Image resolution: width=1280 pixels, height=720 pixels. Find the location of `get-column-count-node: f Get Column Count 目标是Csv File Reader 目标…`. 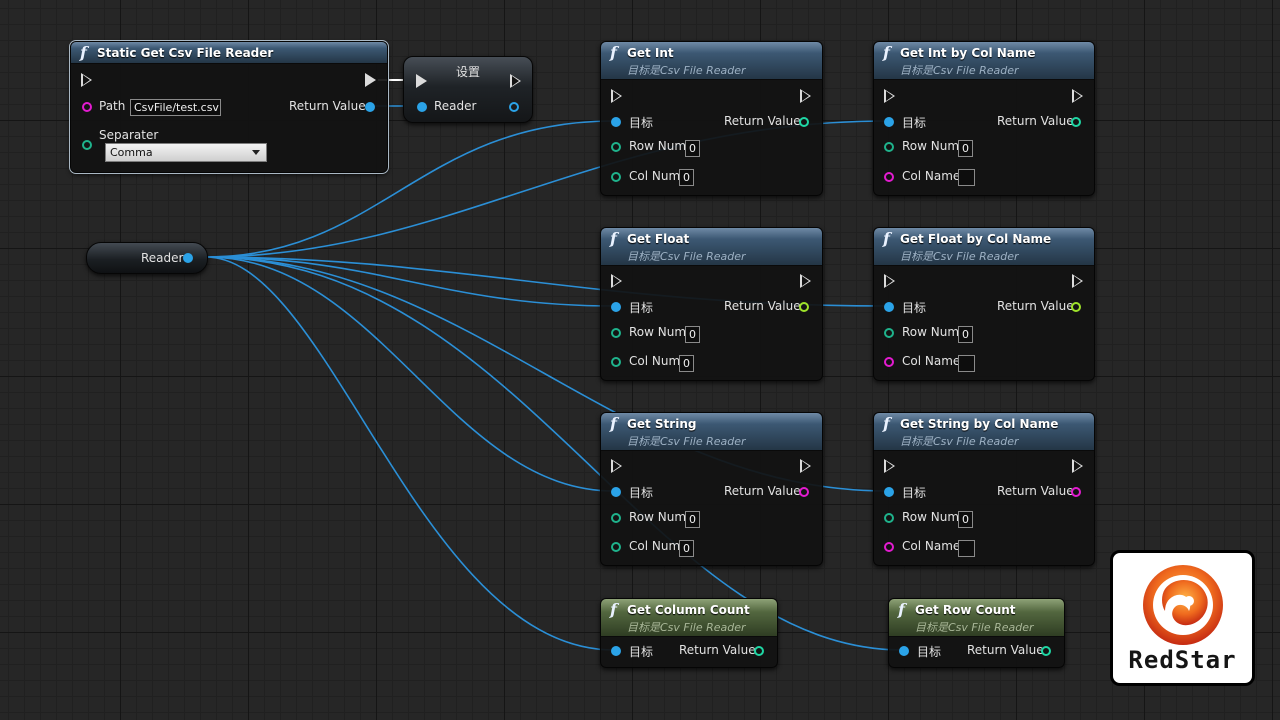

get-column-count-node: f Get Column Count 目标是Csv File Reader 目标… is located at coordinates (689, 633).